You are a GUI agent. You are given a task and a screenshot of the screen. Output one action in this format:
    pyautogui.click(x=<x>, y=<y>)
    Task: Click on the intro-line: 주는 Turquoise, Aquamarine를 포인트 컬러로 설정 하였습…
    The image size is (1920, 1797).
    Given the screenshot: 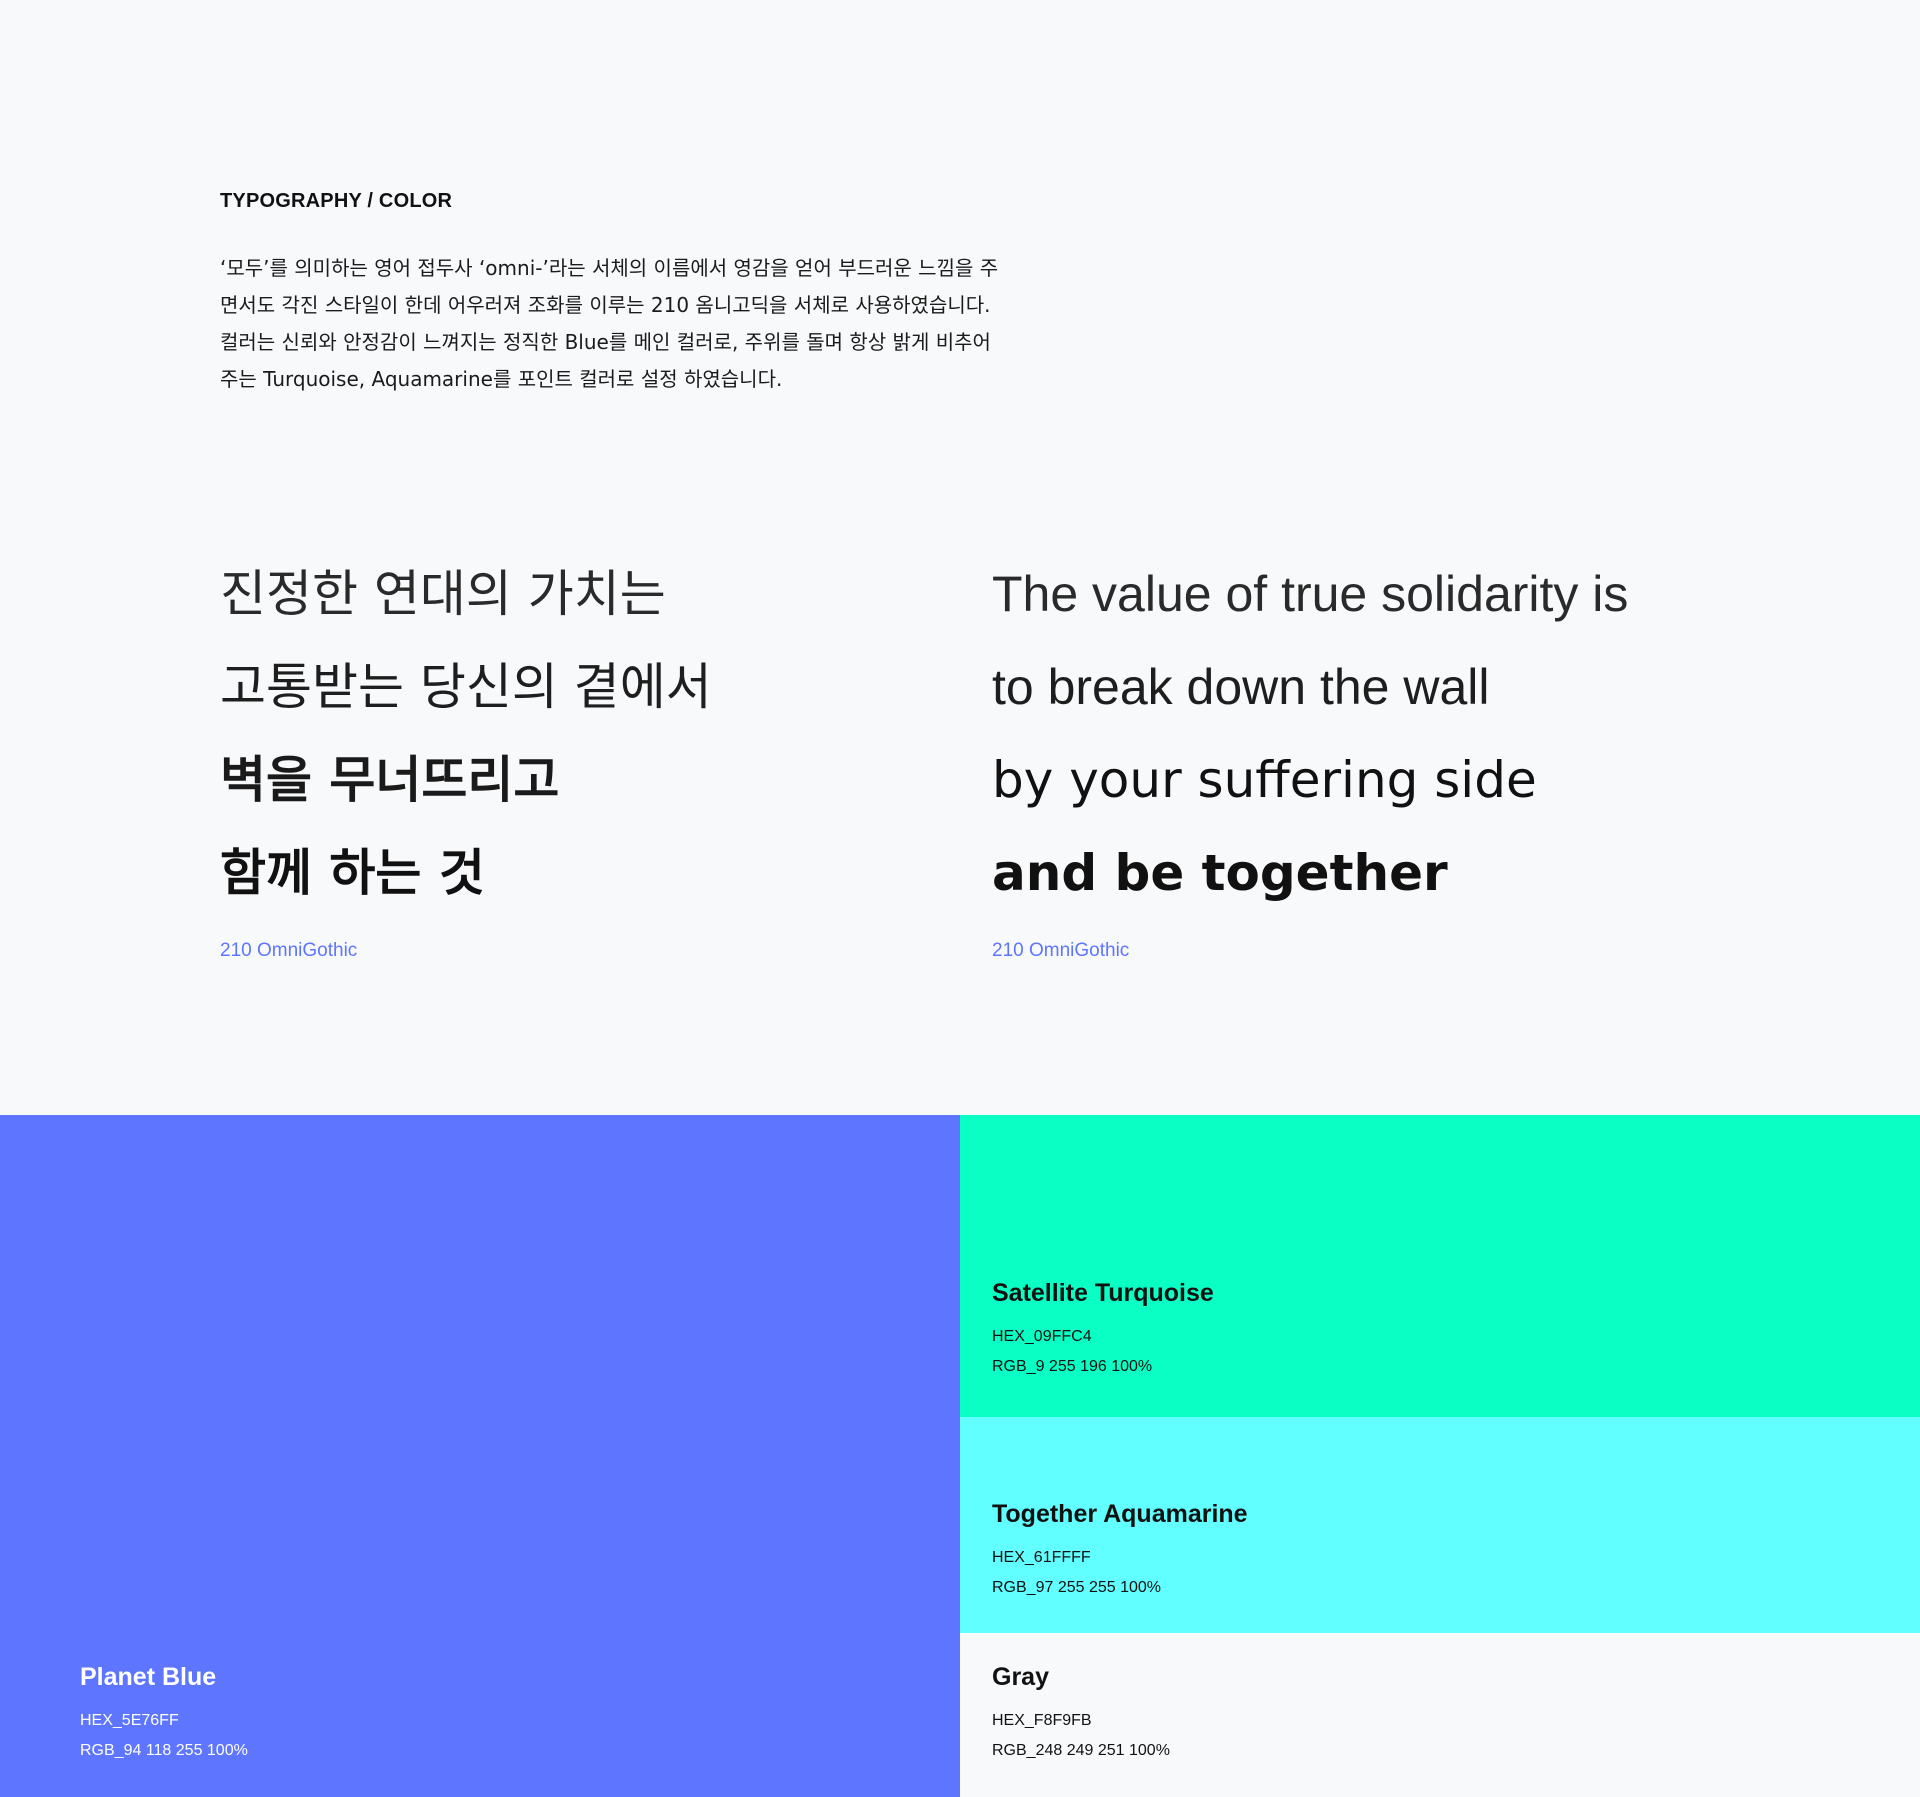 What is the action you would take?
    pyautogui.click(x=501, y=379)
    